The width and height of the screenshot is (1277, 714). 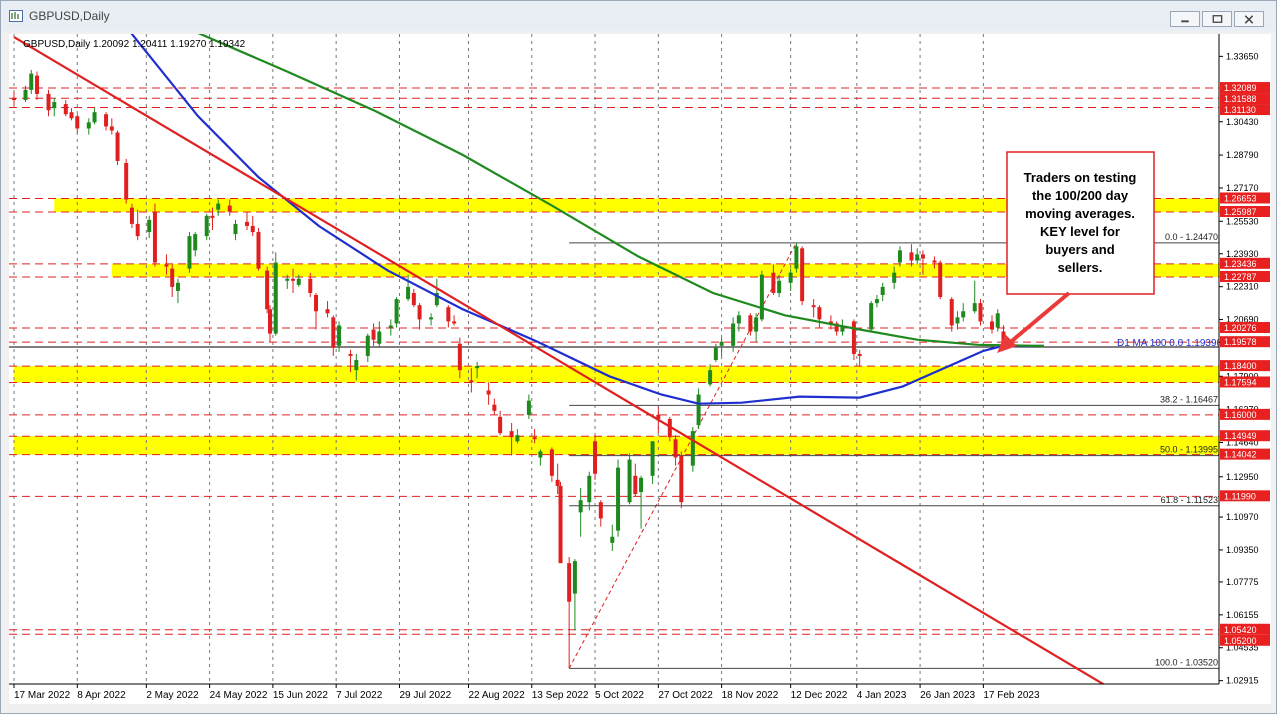 What do you see at coordinates (1240, 366) in the screenshot?
I see `price-label-9: 1.18400` at bounding box center [1240, 366].